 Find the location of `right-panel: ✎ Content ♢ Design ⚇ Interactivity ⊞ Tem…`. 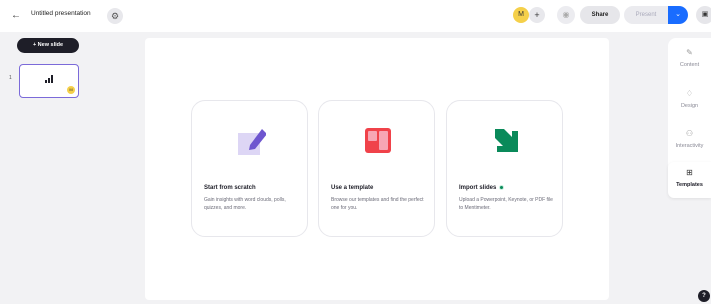

right-panel: ✎ Content ♢ Design ⚇ Interactivity ⊞ Tem… is located at coordinates (689, 118).